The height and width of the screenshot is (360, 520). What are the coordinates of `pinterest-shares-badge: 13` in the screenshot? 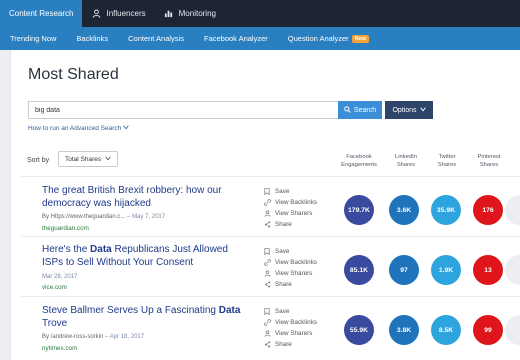 It's located at (488, 270).